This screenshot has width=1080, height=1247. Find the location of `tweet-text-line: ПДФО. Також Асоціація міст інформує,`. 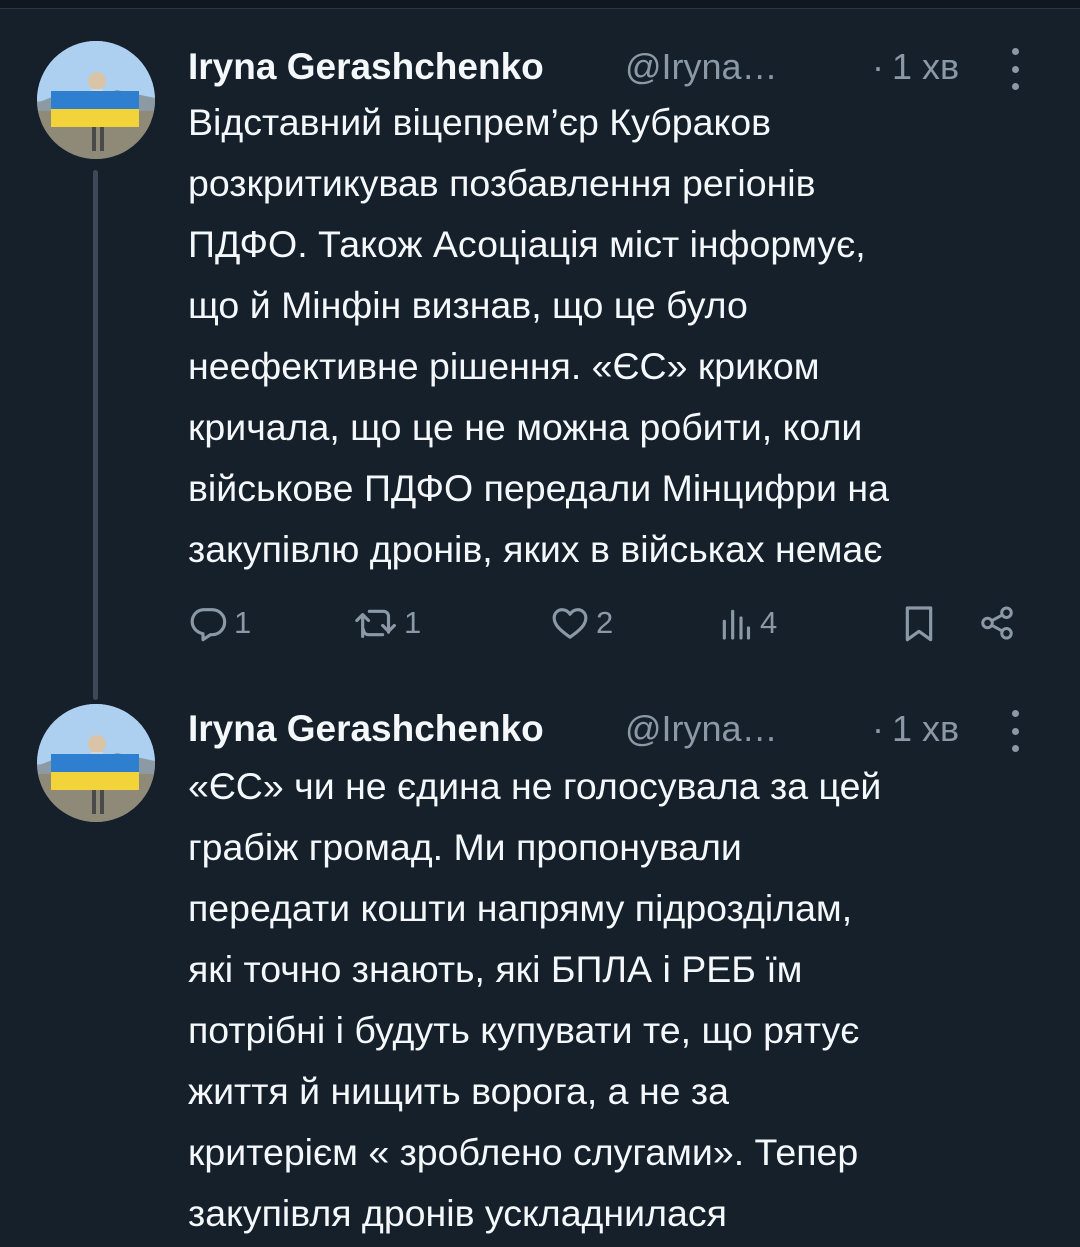

tweet-text-line: ПДФО. Також Асоціація міст інформує, is located at coordinates (527, 244).